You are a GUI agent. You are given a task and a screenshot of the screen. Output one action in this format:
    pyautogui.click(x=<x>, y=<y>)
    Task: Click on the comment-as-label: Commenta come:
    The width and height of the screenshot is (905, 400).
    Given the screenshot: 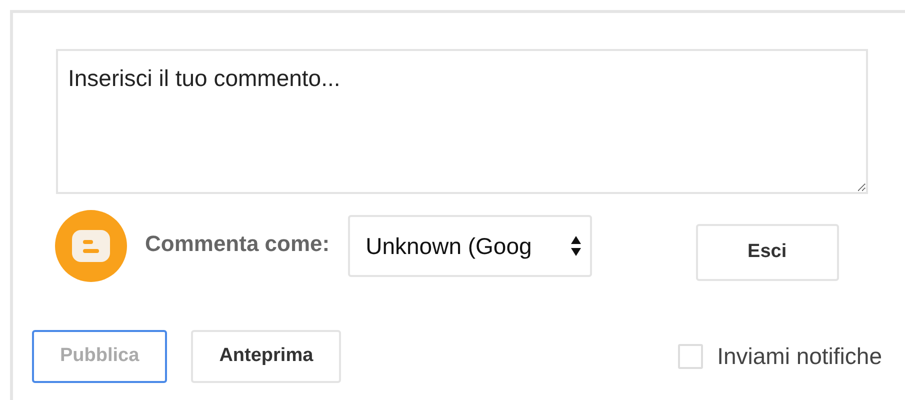 What is the action you would take?
    pyautogui.click(x=237, y=244)
    